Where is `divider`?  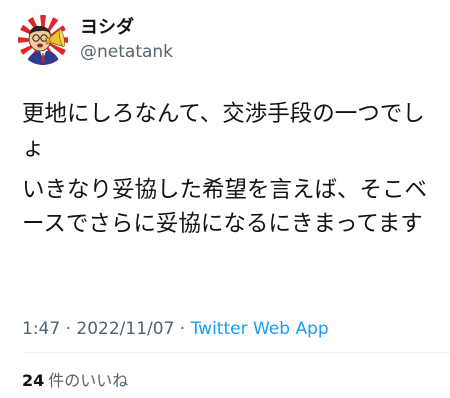
divider is located at coordinates (236, 352).